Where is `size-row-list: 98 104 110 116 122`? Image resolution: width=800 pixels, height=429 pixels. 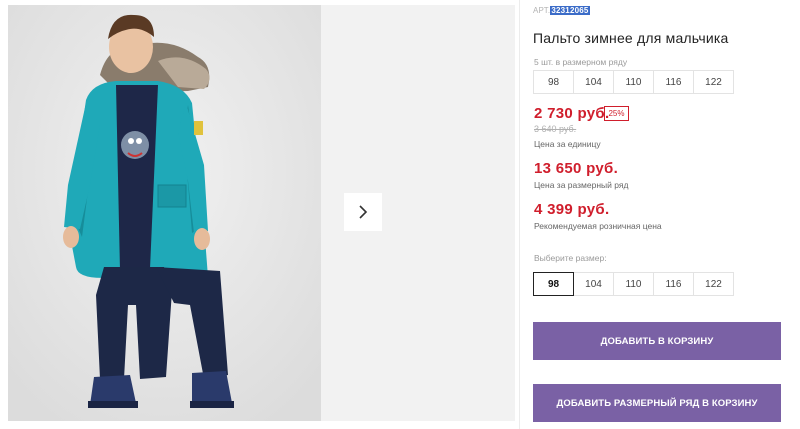
size-row-list: 98 104 110 116 122 is located at coordinates (633, 82).